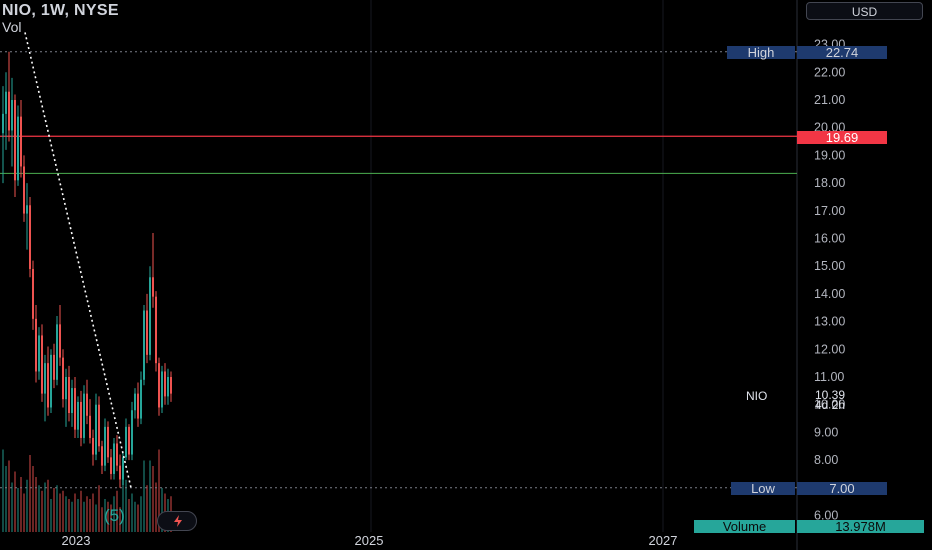 The width and height of the screenshot is (932, 550). What do you see at coordinates (829, 349) in the screenshot?
I see `y-tick-label: 12.00` at bounding box center [829, 349].